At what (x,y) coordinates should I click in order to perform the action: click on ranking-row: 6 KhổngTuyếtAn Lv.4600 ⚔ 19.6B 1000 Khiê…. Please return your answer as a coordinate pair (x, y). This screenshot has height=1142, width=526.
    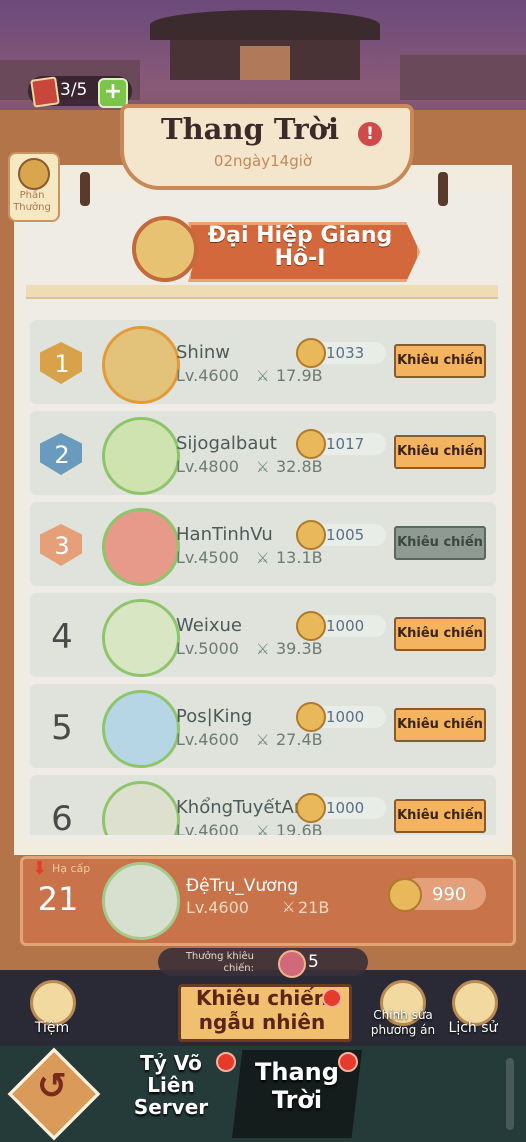
    Looking at the image, I should click on (263, 805).